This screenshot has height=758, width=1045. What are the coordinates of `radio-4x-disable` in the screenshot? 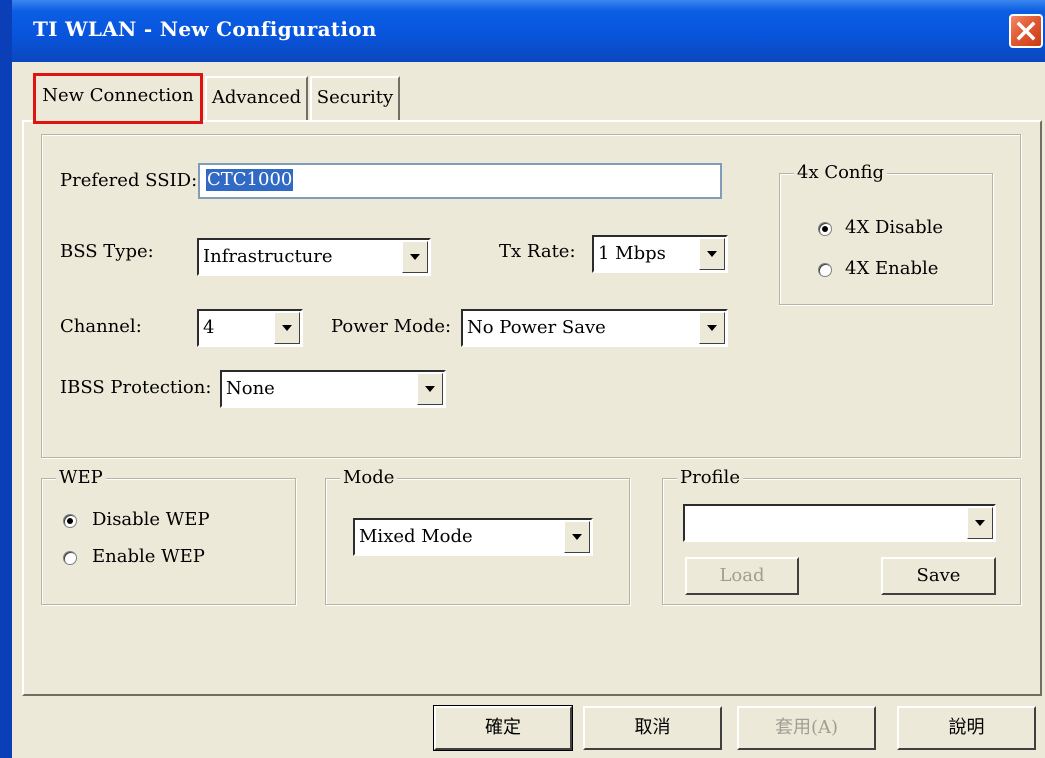 It's located at (825, 229).